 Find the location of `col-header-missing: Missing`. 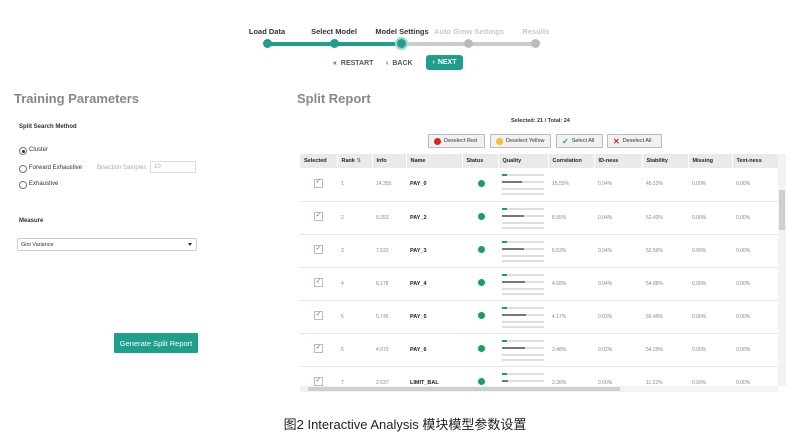

col-header-missing: Missing is located at coordinates (710, 161).